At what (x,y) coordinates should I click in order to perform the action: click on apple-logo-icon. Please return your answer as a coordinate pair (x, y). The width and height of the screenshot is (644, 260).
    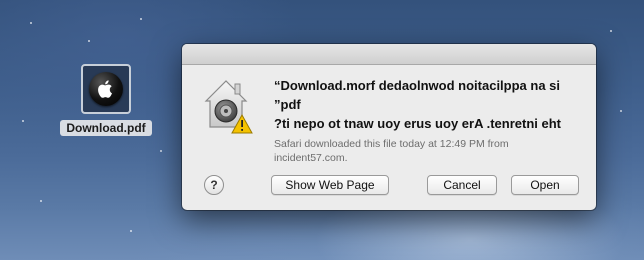
    Looking at the image, I should click on (106, 89).